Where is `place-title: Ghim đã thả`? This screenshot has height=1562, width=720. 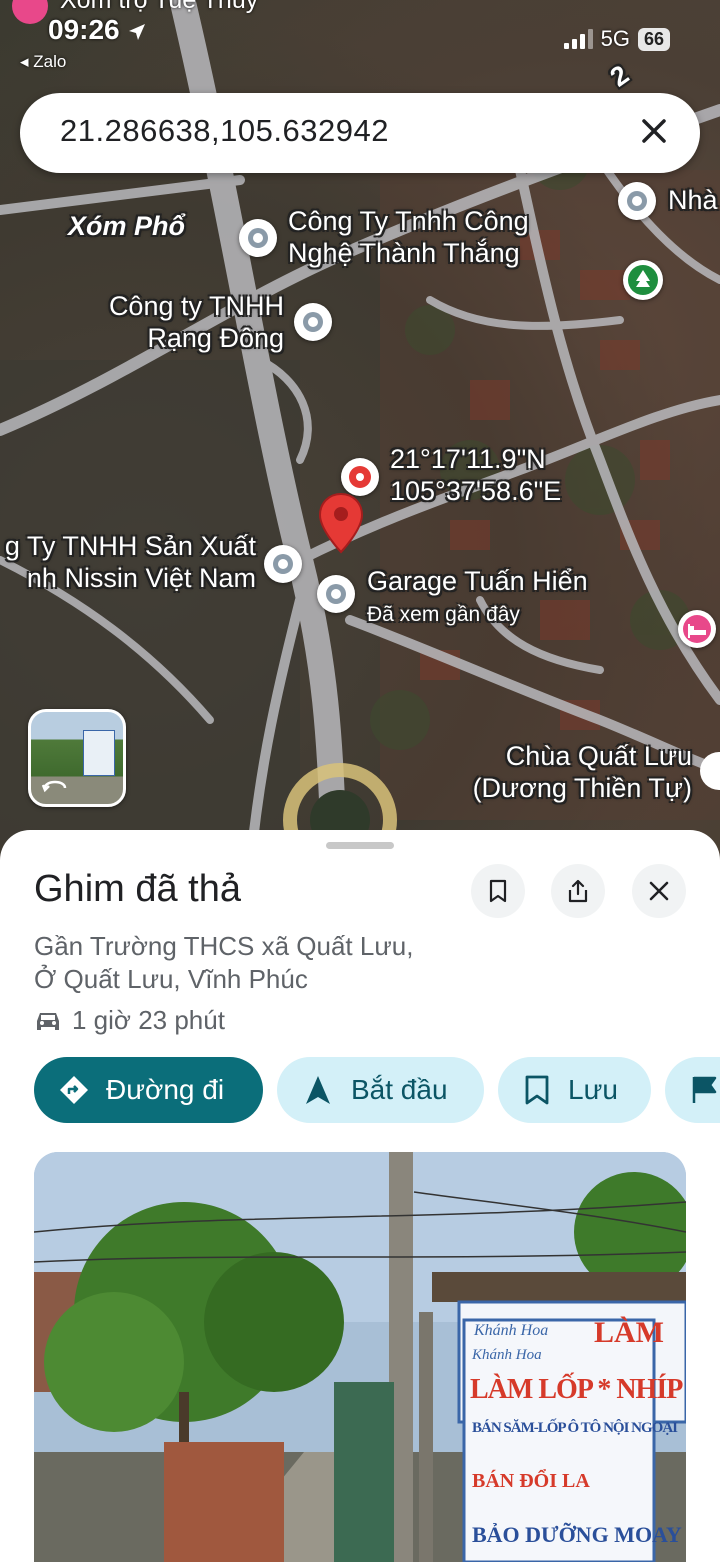 place-title: Ghim đã thả is located at coordinates (137, 889).